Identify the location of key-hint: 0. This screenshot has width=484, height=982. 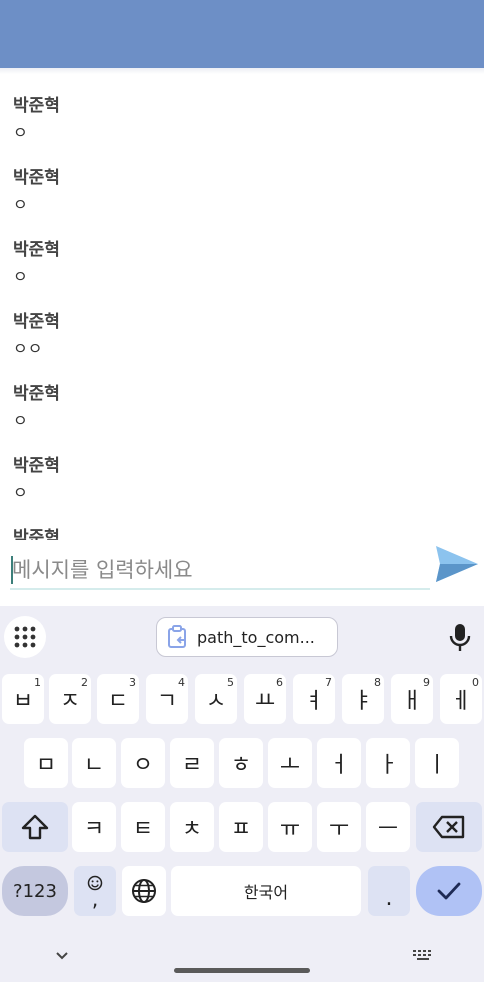
(475, 682).